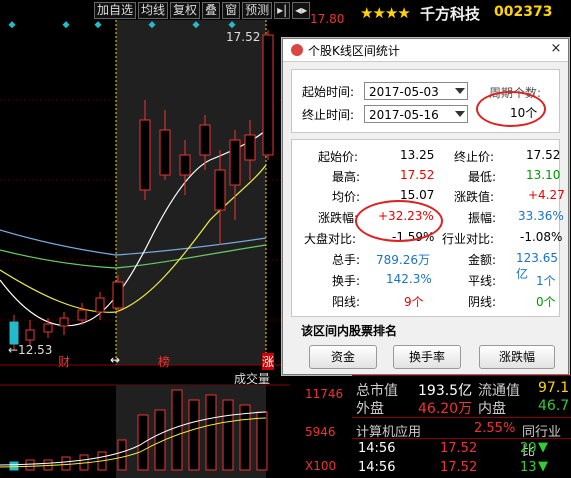 This screenshot has height=478, width=571. What do you see at coordinates (482, 302) in the screenshot?
I see `yin-lines-label: 阴线:` at bounding box center [482, 302].